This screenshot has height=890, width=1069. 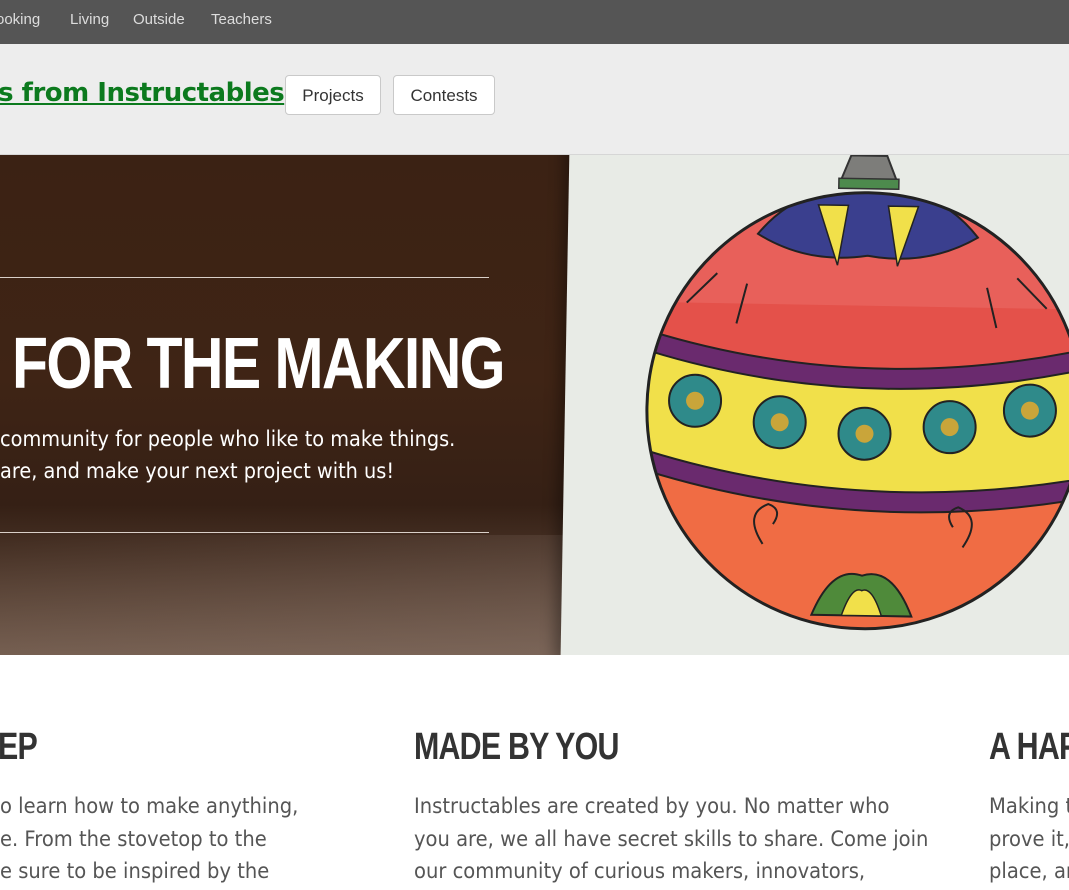 I want to click on nav-item-cooking: ooking, so click(x=20, y=19).